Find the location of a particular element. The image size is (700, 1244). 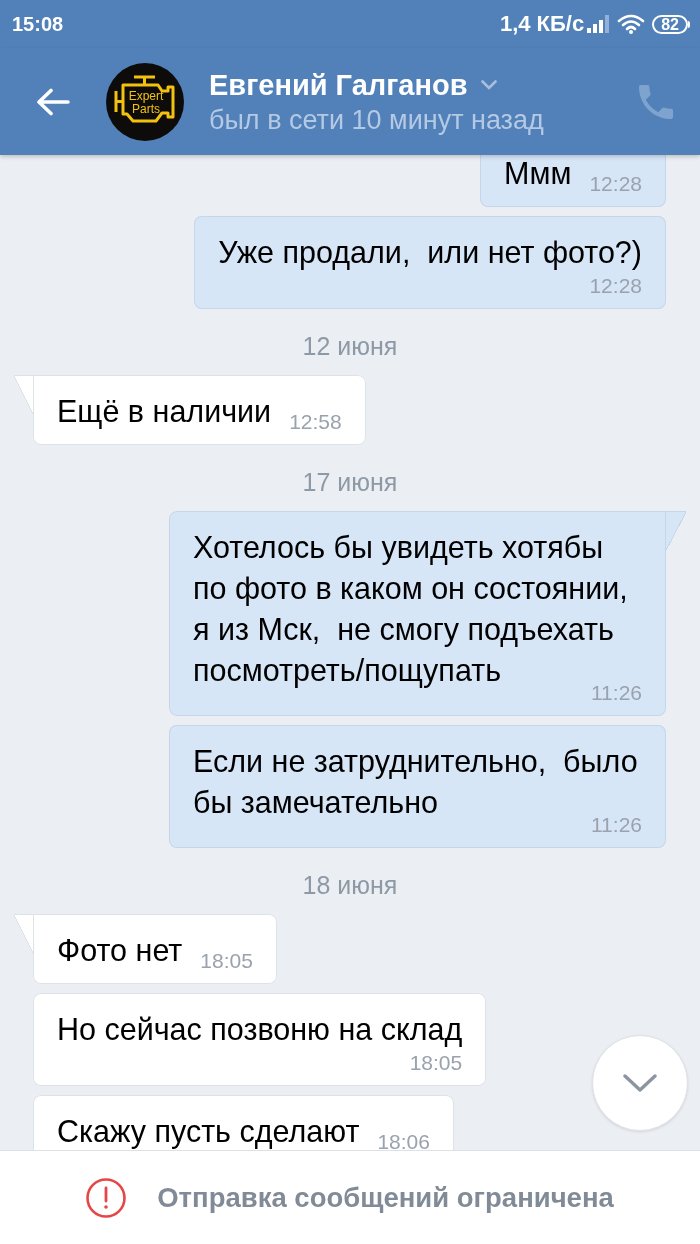

last-seen-status: был в сети 10 минут назад is located at coordinates (376, 119).